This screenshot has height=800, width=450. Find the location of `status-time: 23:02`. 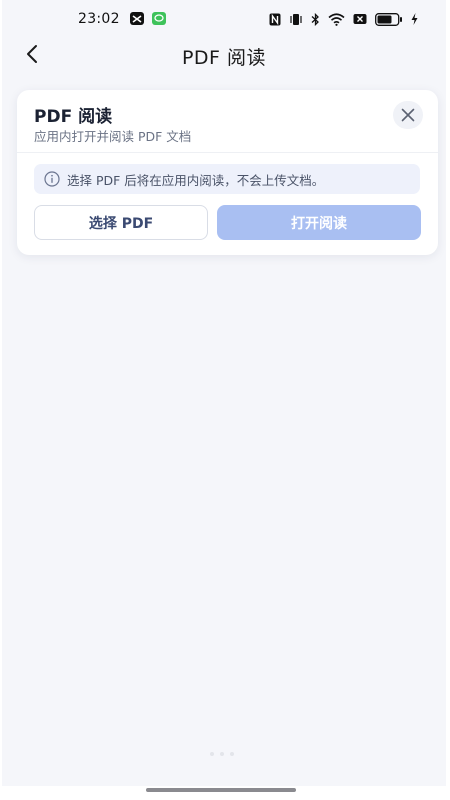

status-time: 23:02 is located at coordinates (99, 19).